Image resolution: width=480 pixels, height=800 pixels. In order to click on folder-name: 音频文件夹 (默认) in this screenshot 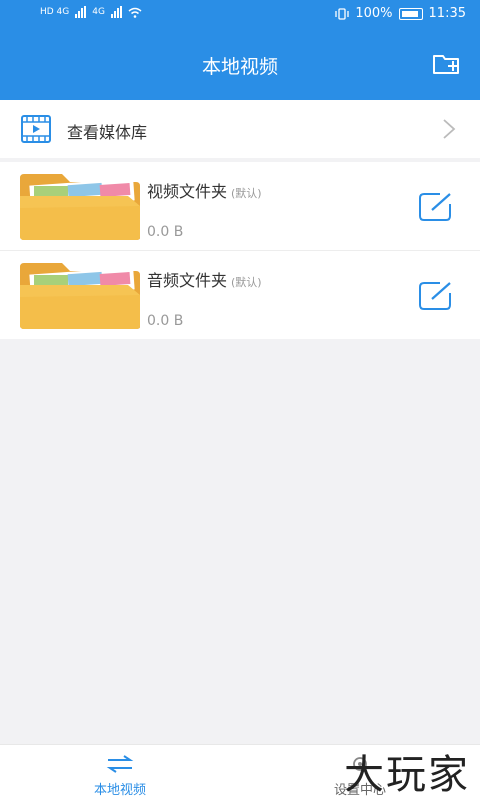, I will do `click(204, 279)`.